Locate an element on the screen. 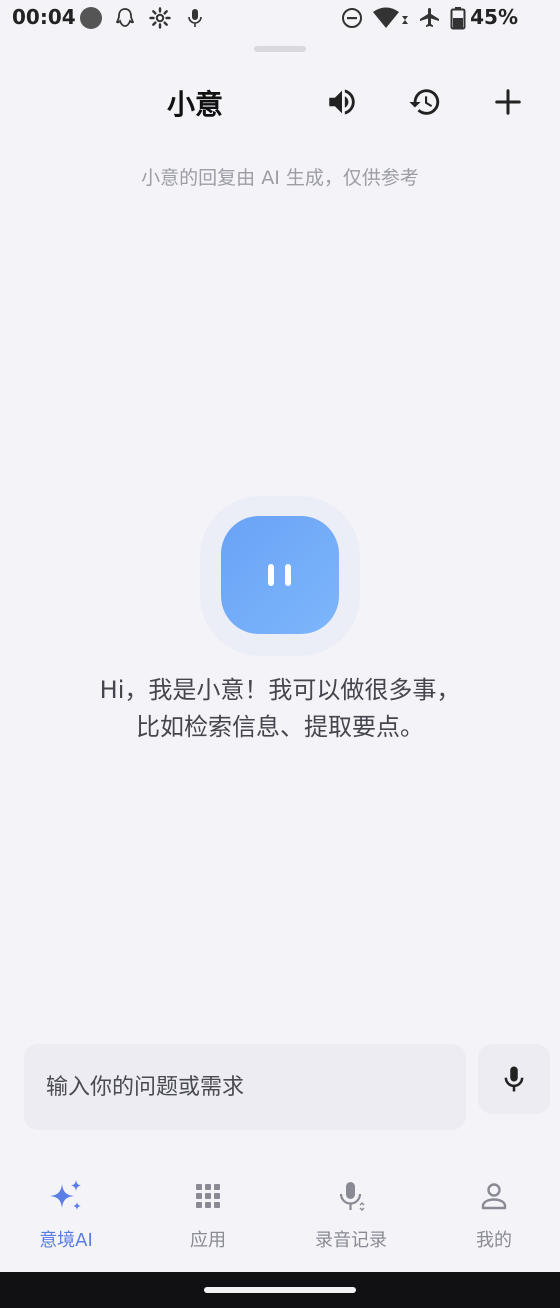 The height and width of the screenshot is (1308, 560). mic-small-icon is located at coordinates (195, 18).